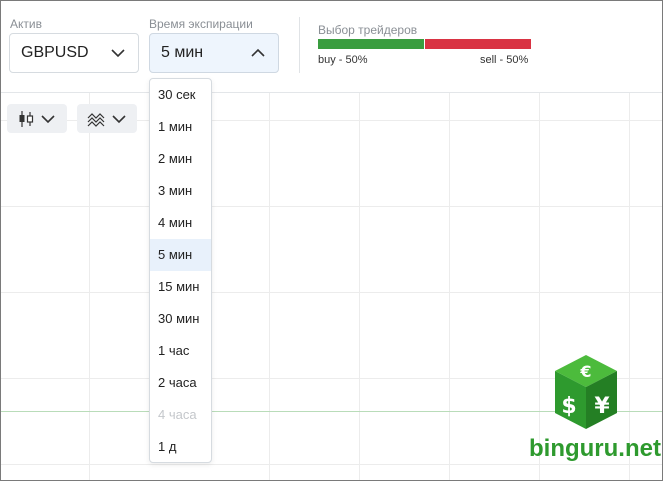 This screenshot has height=481, width=663. I want to click on expiry-value: 5 мин, so click(182, 52).